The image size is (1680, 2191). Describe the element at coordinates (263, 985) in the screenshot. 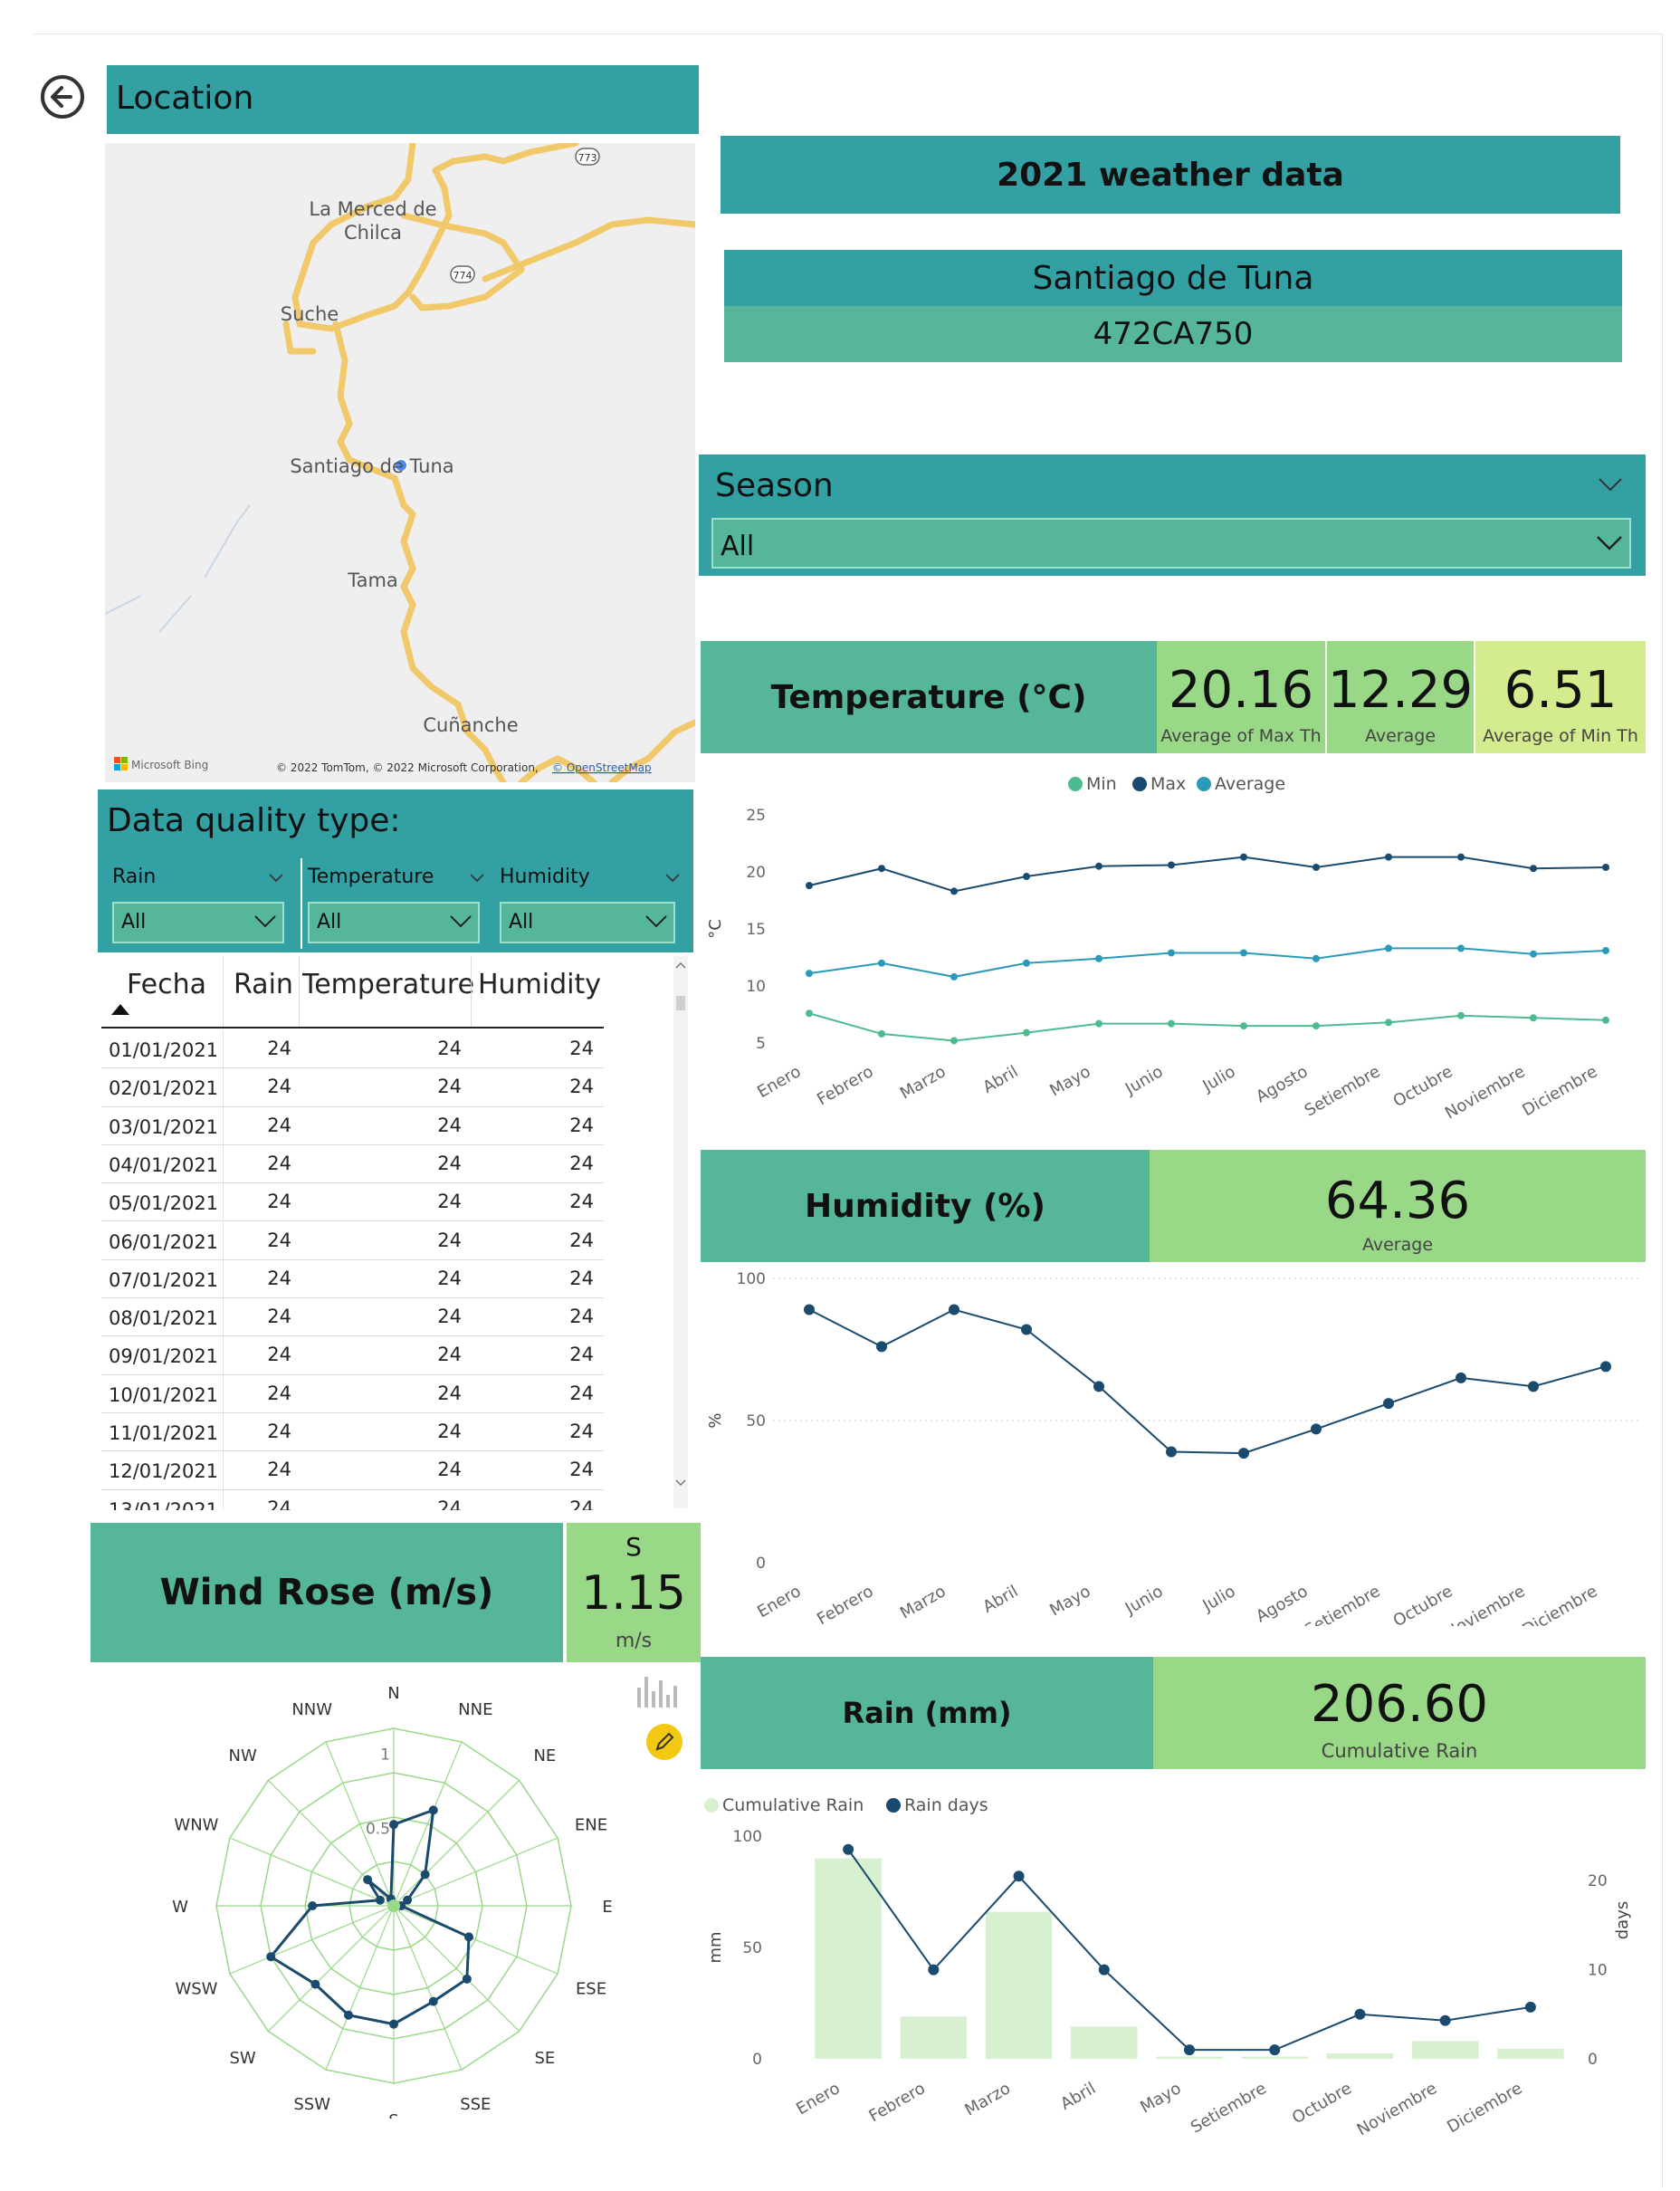

I see `col-header-rain: Rain` at that location.